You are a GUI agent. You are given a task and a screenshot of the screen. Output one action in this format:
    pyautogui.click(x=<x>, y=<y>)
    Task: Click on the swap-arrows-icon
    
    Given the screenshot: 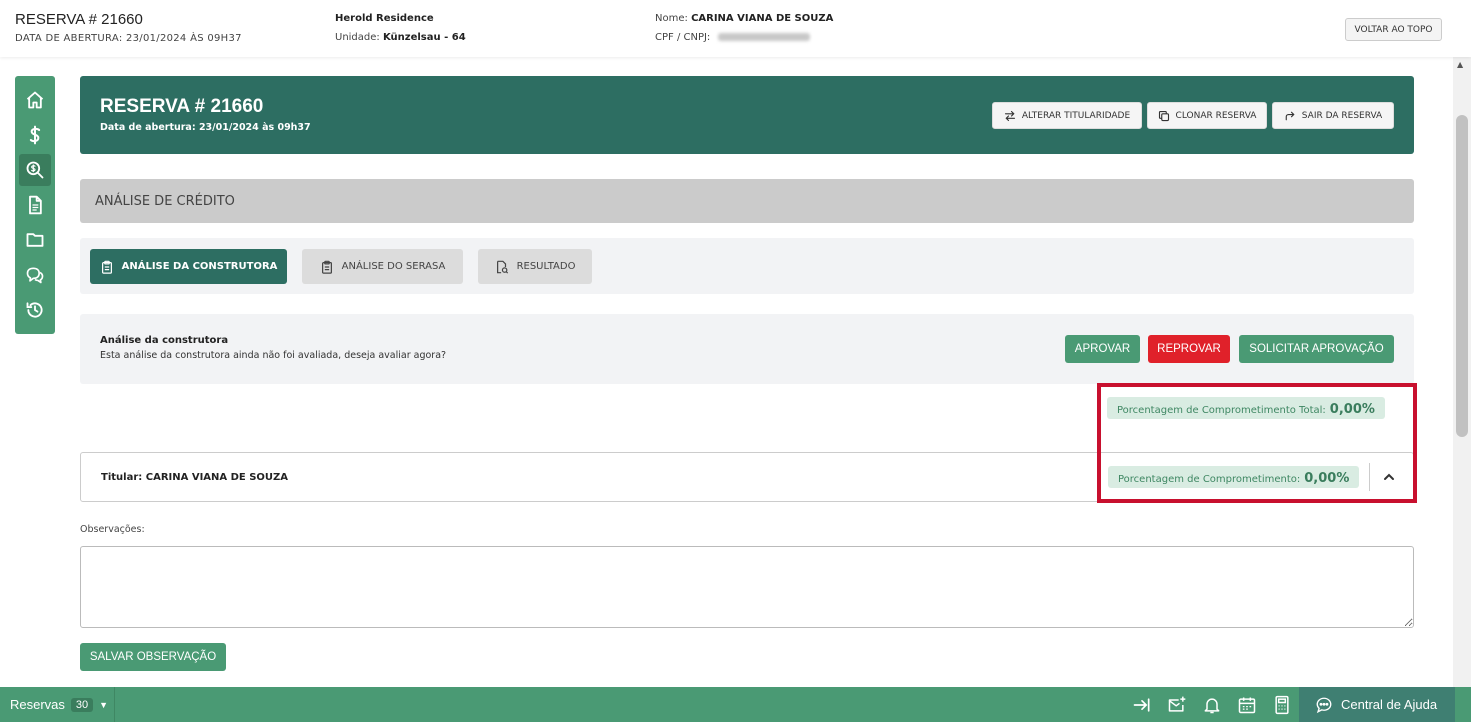 What is the action you would take?
    pyautogui.click(x=1009, y=115)
    